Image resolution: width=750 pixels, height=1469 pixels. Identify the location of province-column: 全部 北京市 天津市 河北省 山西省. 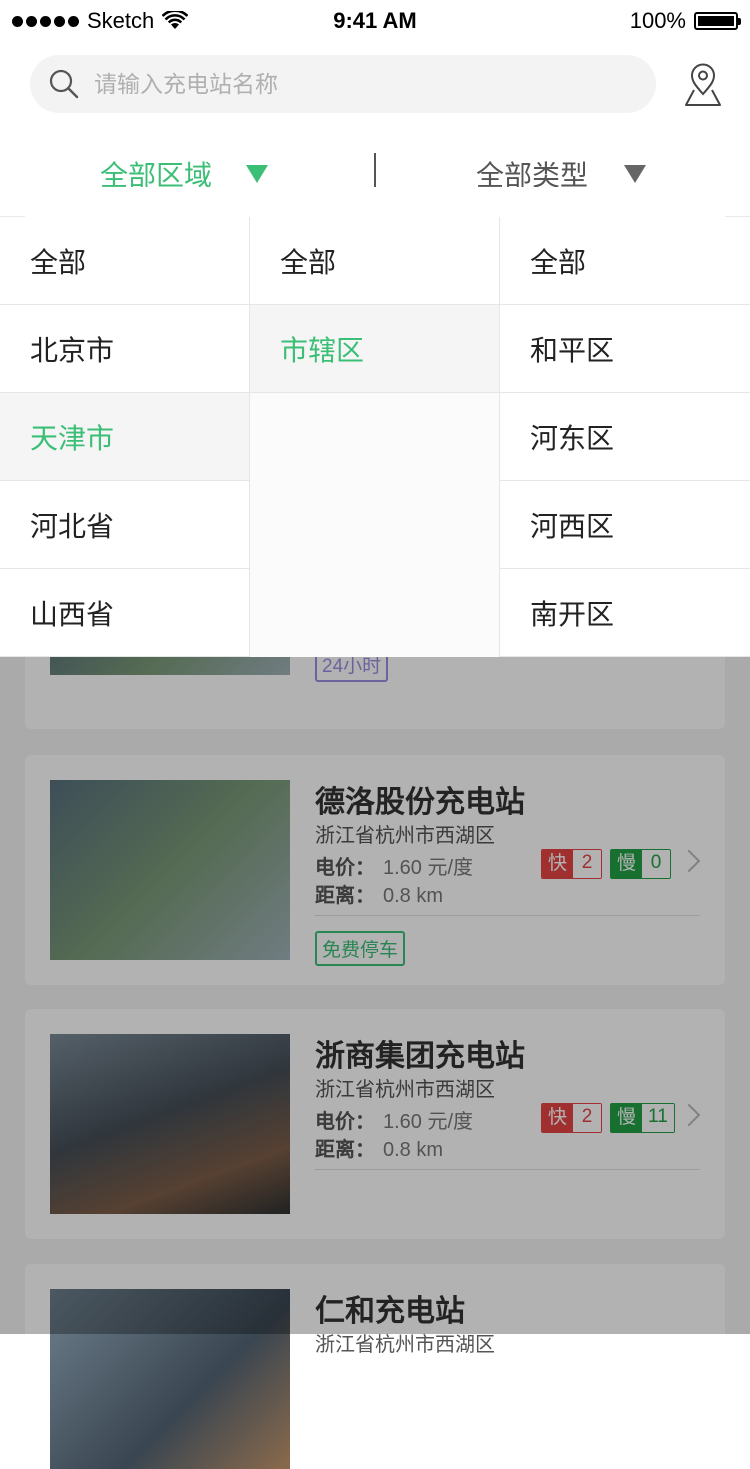
(125, 437).